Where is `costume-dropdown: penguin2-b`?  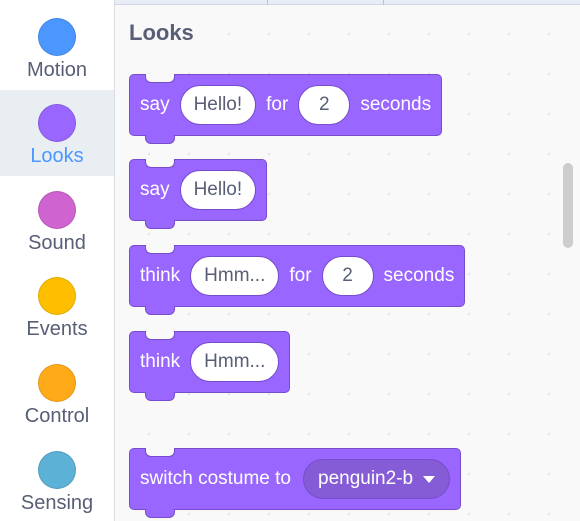 costume-dropdown: penguin2-b is located at coordinates (377, 479).